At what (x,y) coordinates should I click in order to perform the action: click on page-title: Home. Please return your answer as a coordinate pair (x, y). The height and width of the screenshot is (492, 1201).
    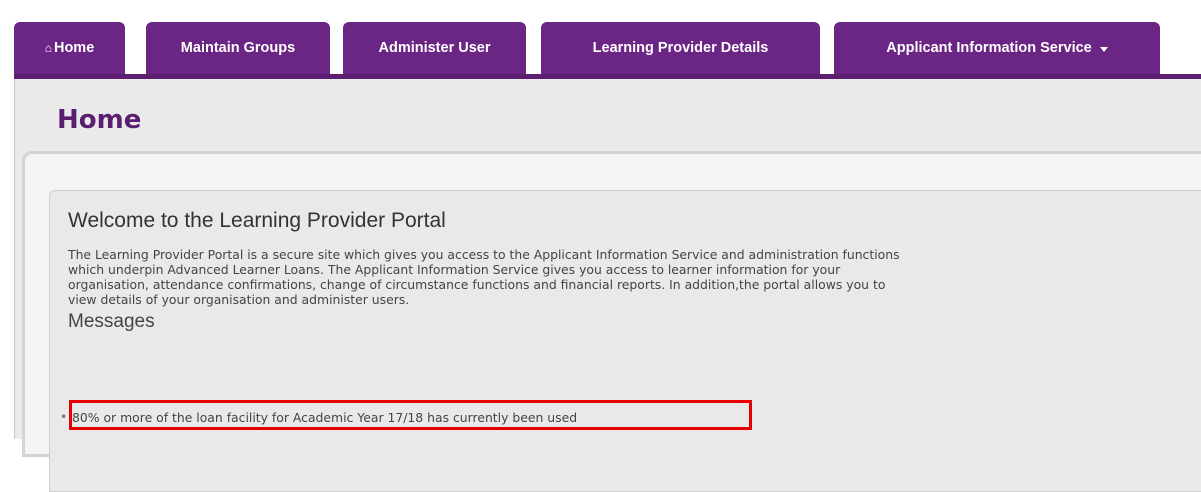
    Looking at the image, I should click on (99, 120).